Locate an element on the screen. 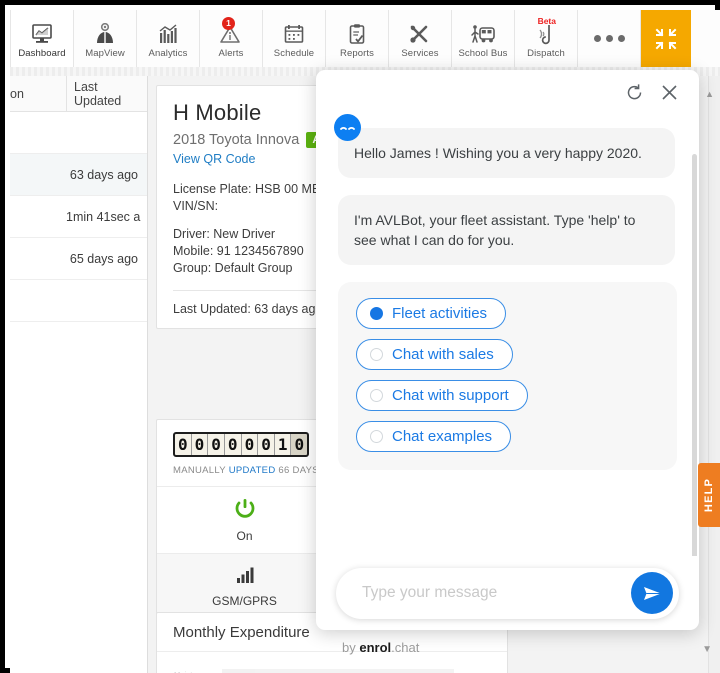 Image resolution: width=720 pixels, height=673 pixels. alert-triangle-icon: 1 is located at coordinates (231, 30).